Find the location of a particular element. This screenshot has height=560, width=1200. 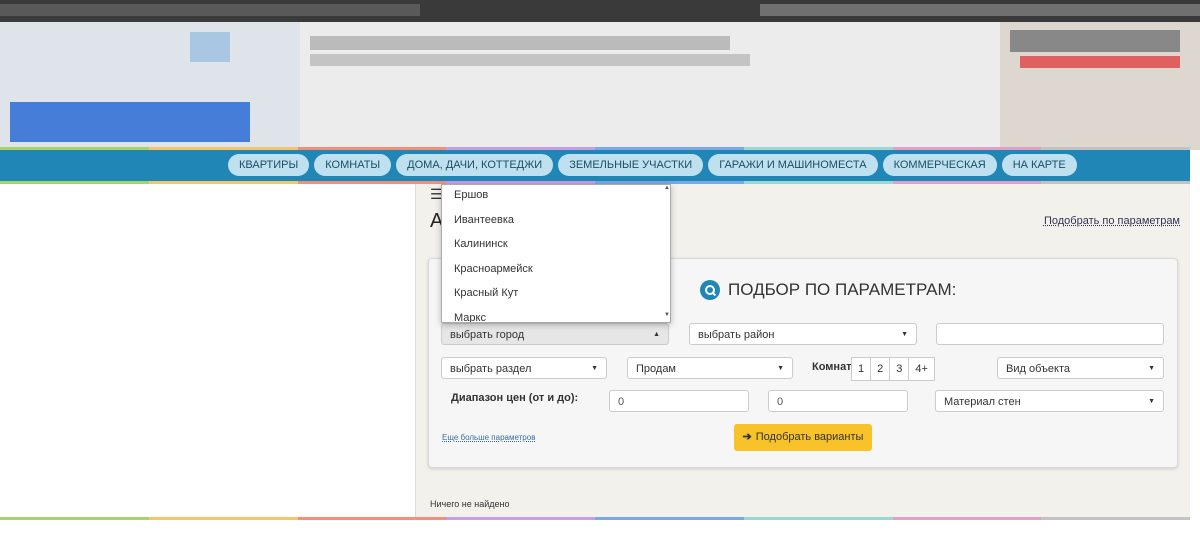

filter-title-text: ПОДБОР ПО ПАРАМЕТРАМ: is located at coordinates (842, 289).